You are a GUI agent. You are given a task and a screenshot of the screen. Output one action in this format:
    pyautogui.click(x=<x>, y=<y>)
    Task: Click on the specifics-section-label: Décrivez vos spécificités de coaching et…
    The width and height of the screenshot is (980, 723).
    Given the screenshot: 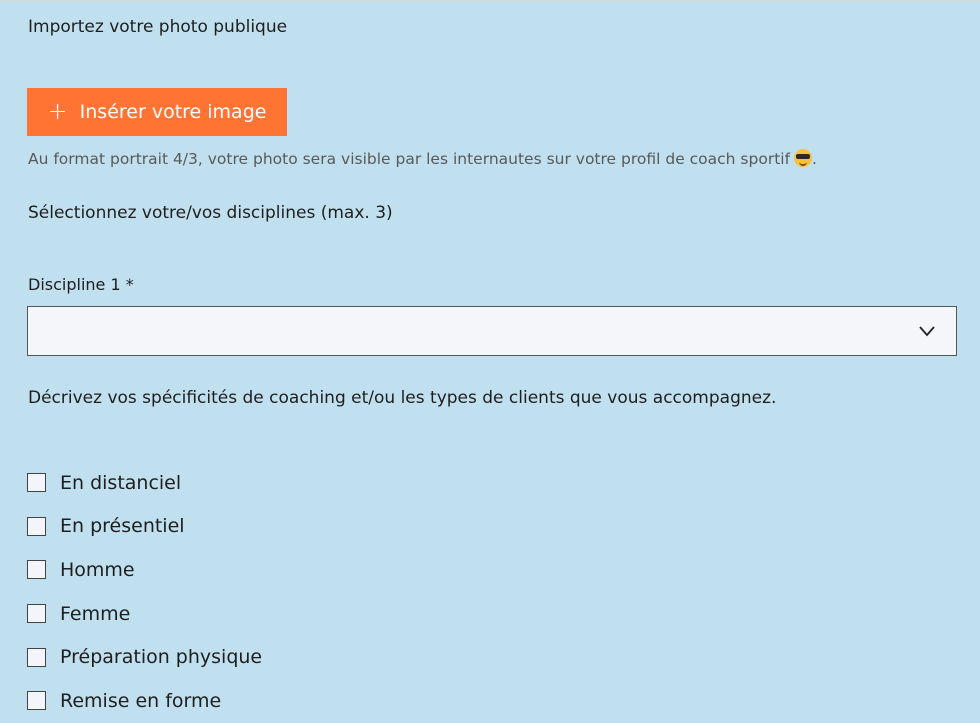 What is the action you would take?
    pyautogui.click(x=402, y=398)
    